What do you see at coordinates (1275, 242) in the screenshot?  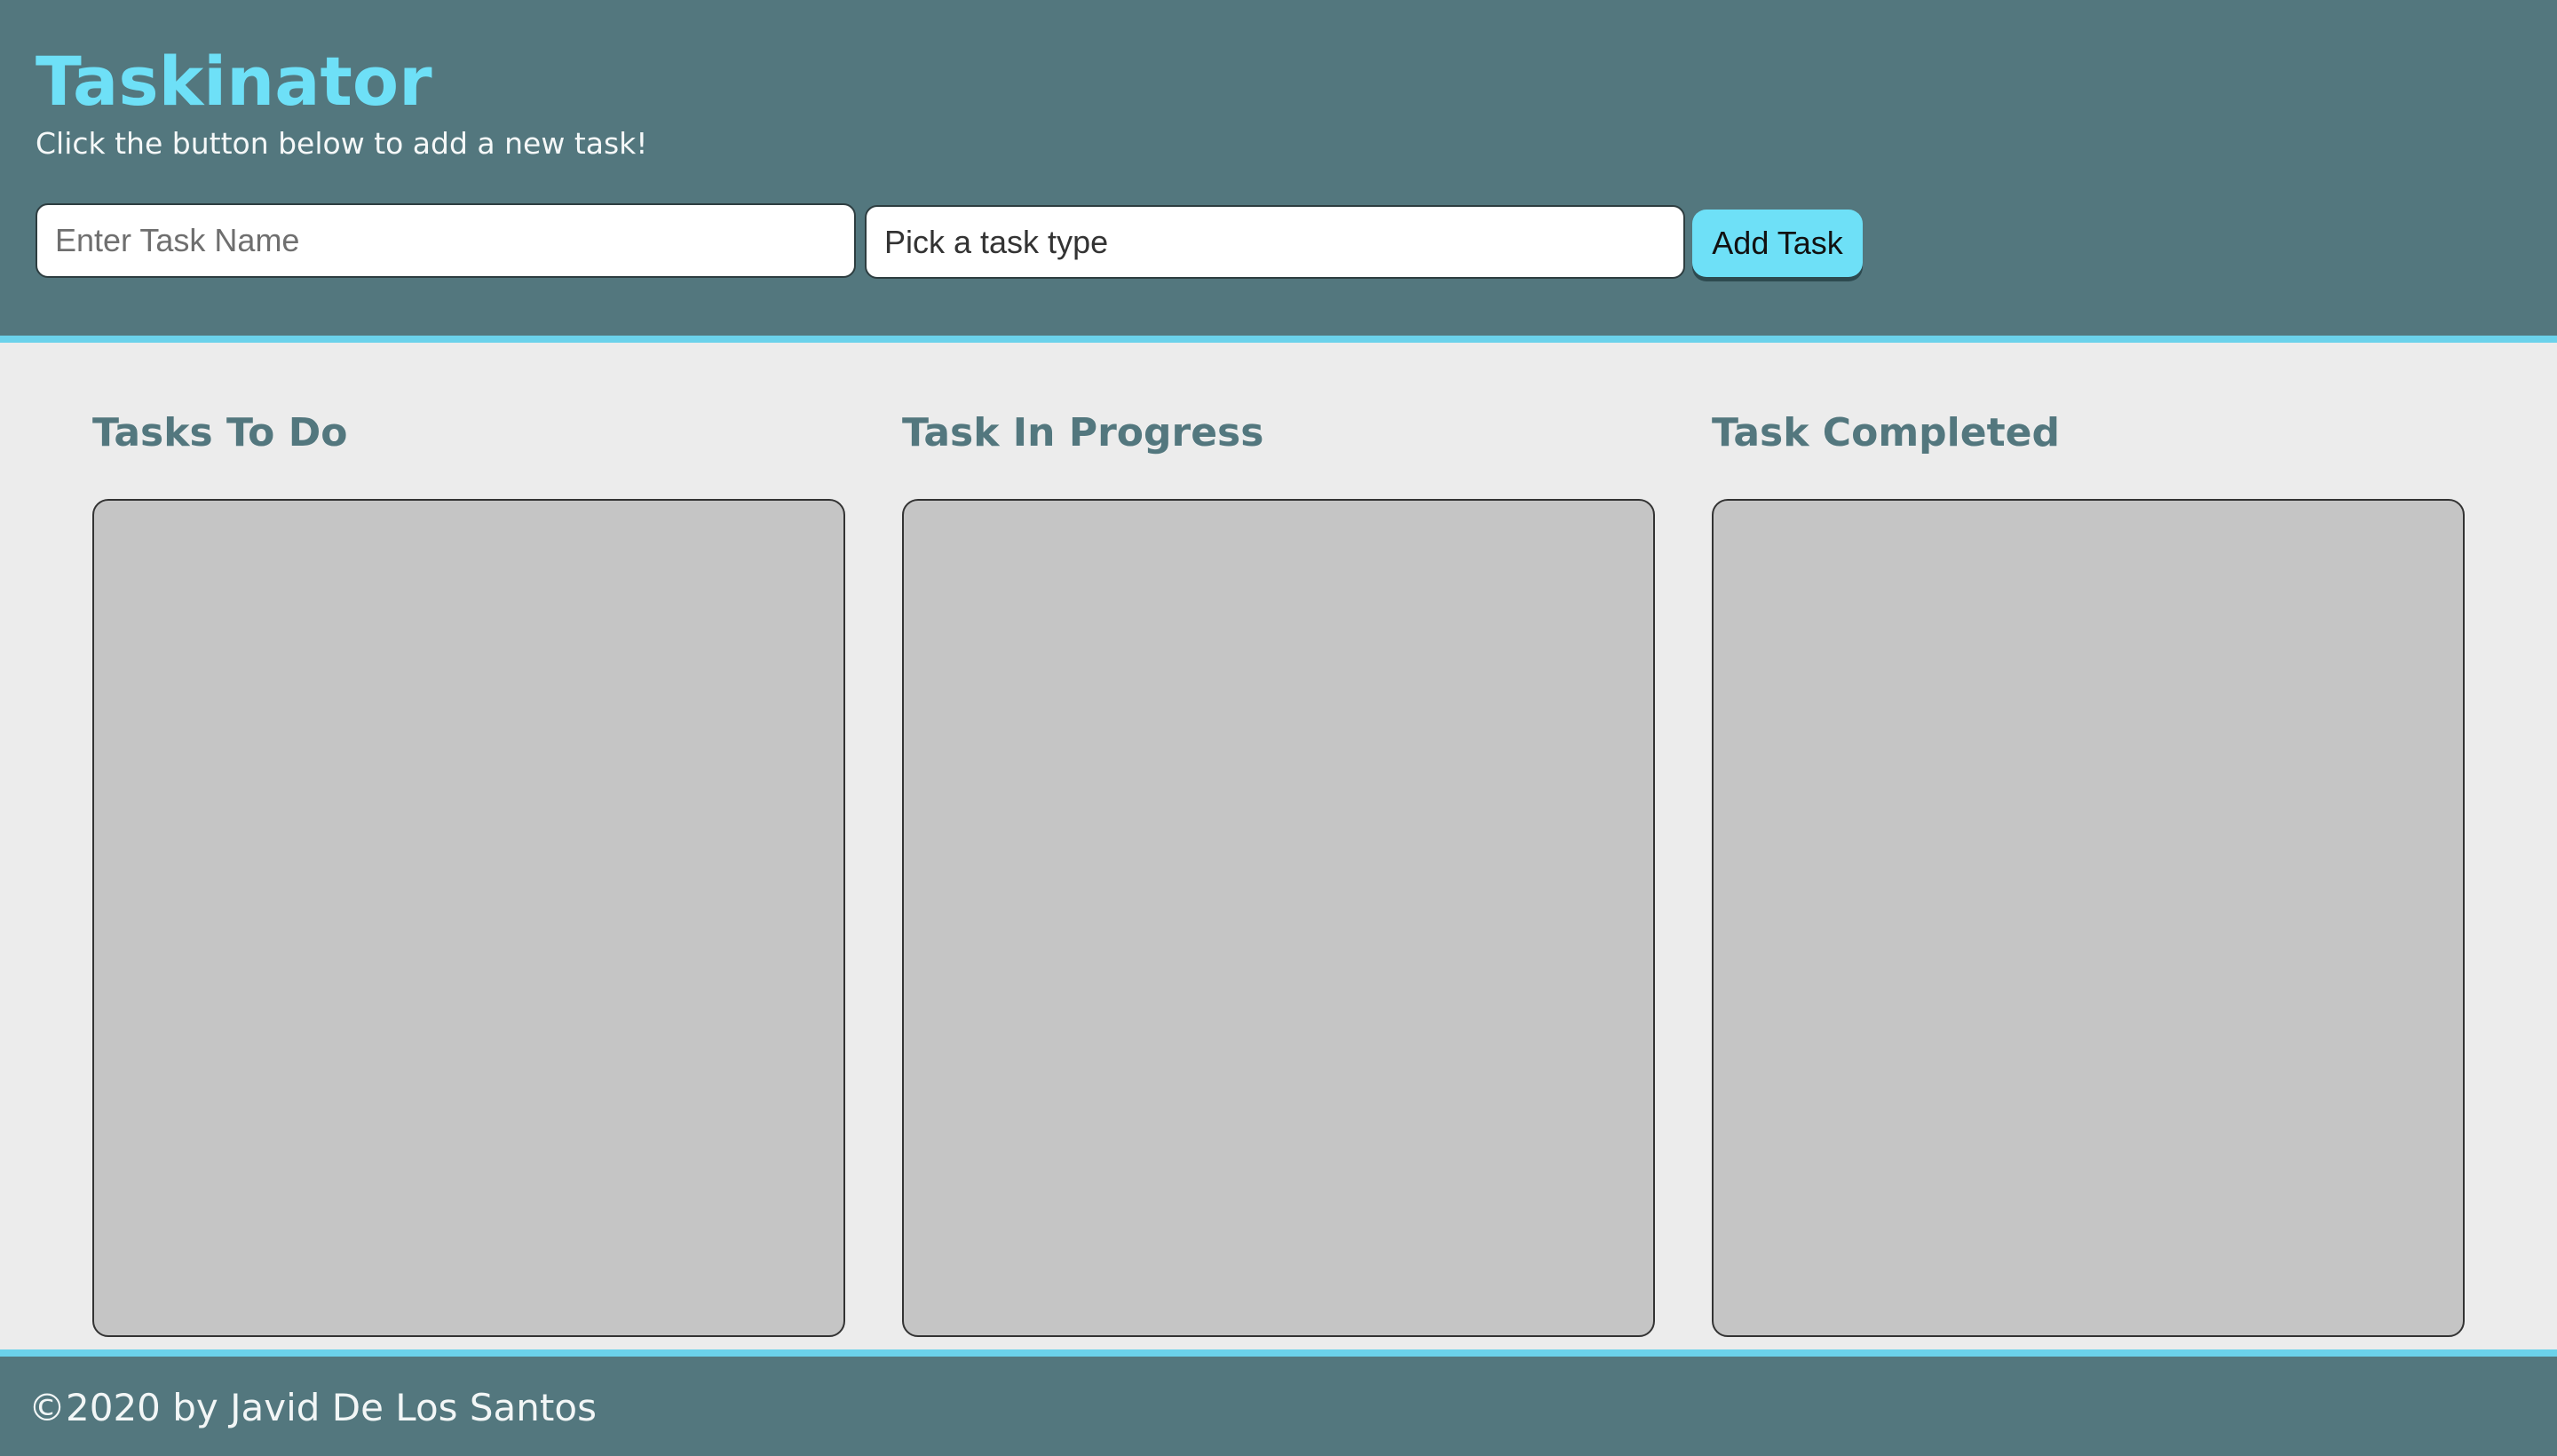 I see `task-type-select: Pick a task type` at bounding box center [1275, 242].